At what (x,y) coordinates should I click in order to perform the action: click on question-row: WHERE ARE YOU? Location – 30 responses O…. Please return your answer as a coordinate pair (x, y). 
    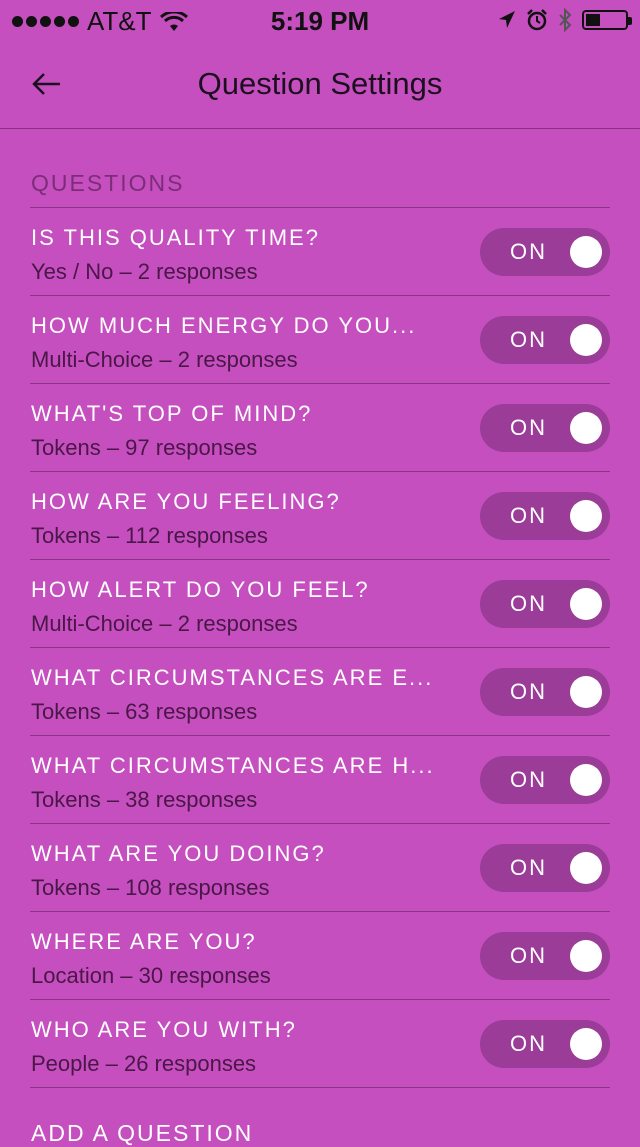
    Looking at the image, I should click on (320, 956).